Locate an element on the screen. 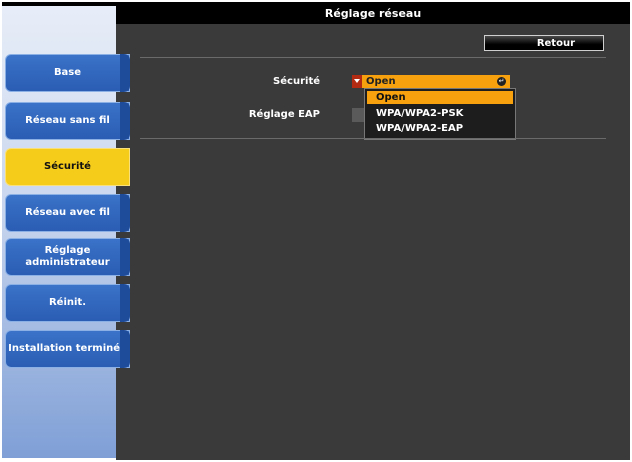 The width and height of the screenshot is (632, 462). eap-setting-control is located at coordinates (358, 115).